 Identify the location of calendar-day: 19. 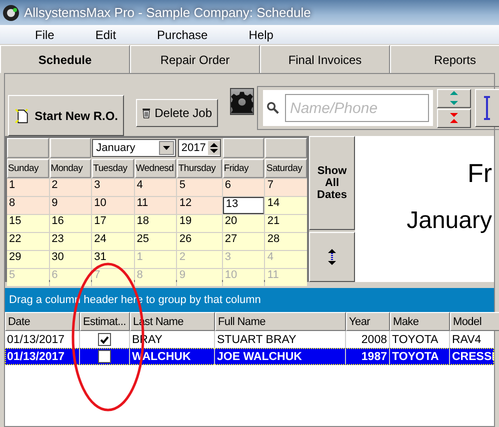
(199, 223).